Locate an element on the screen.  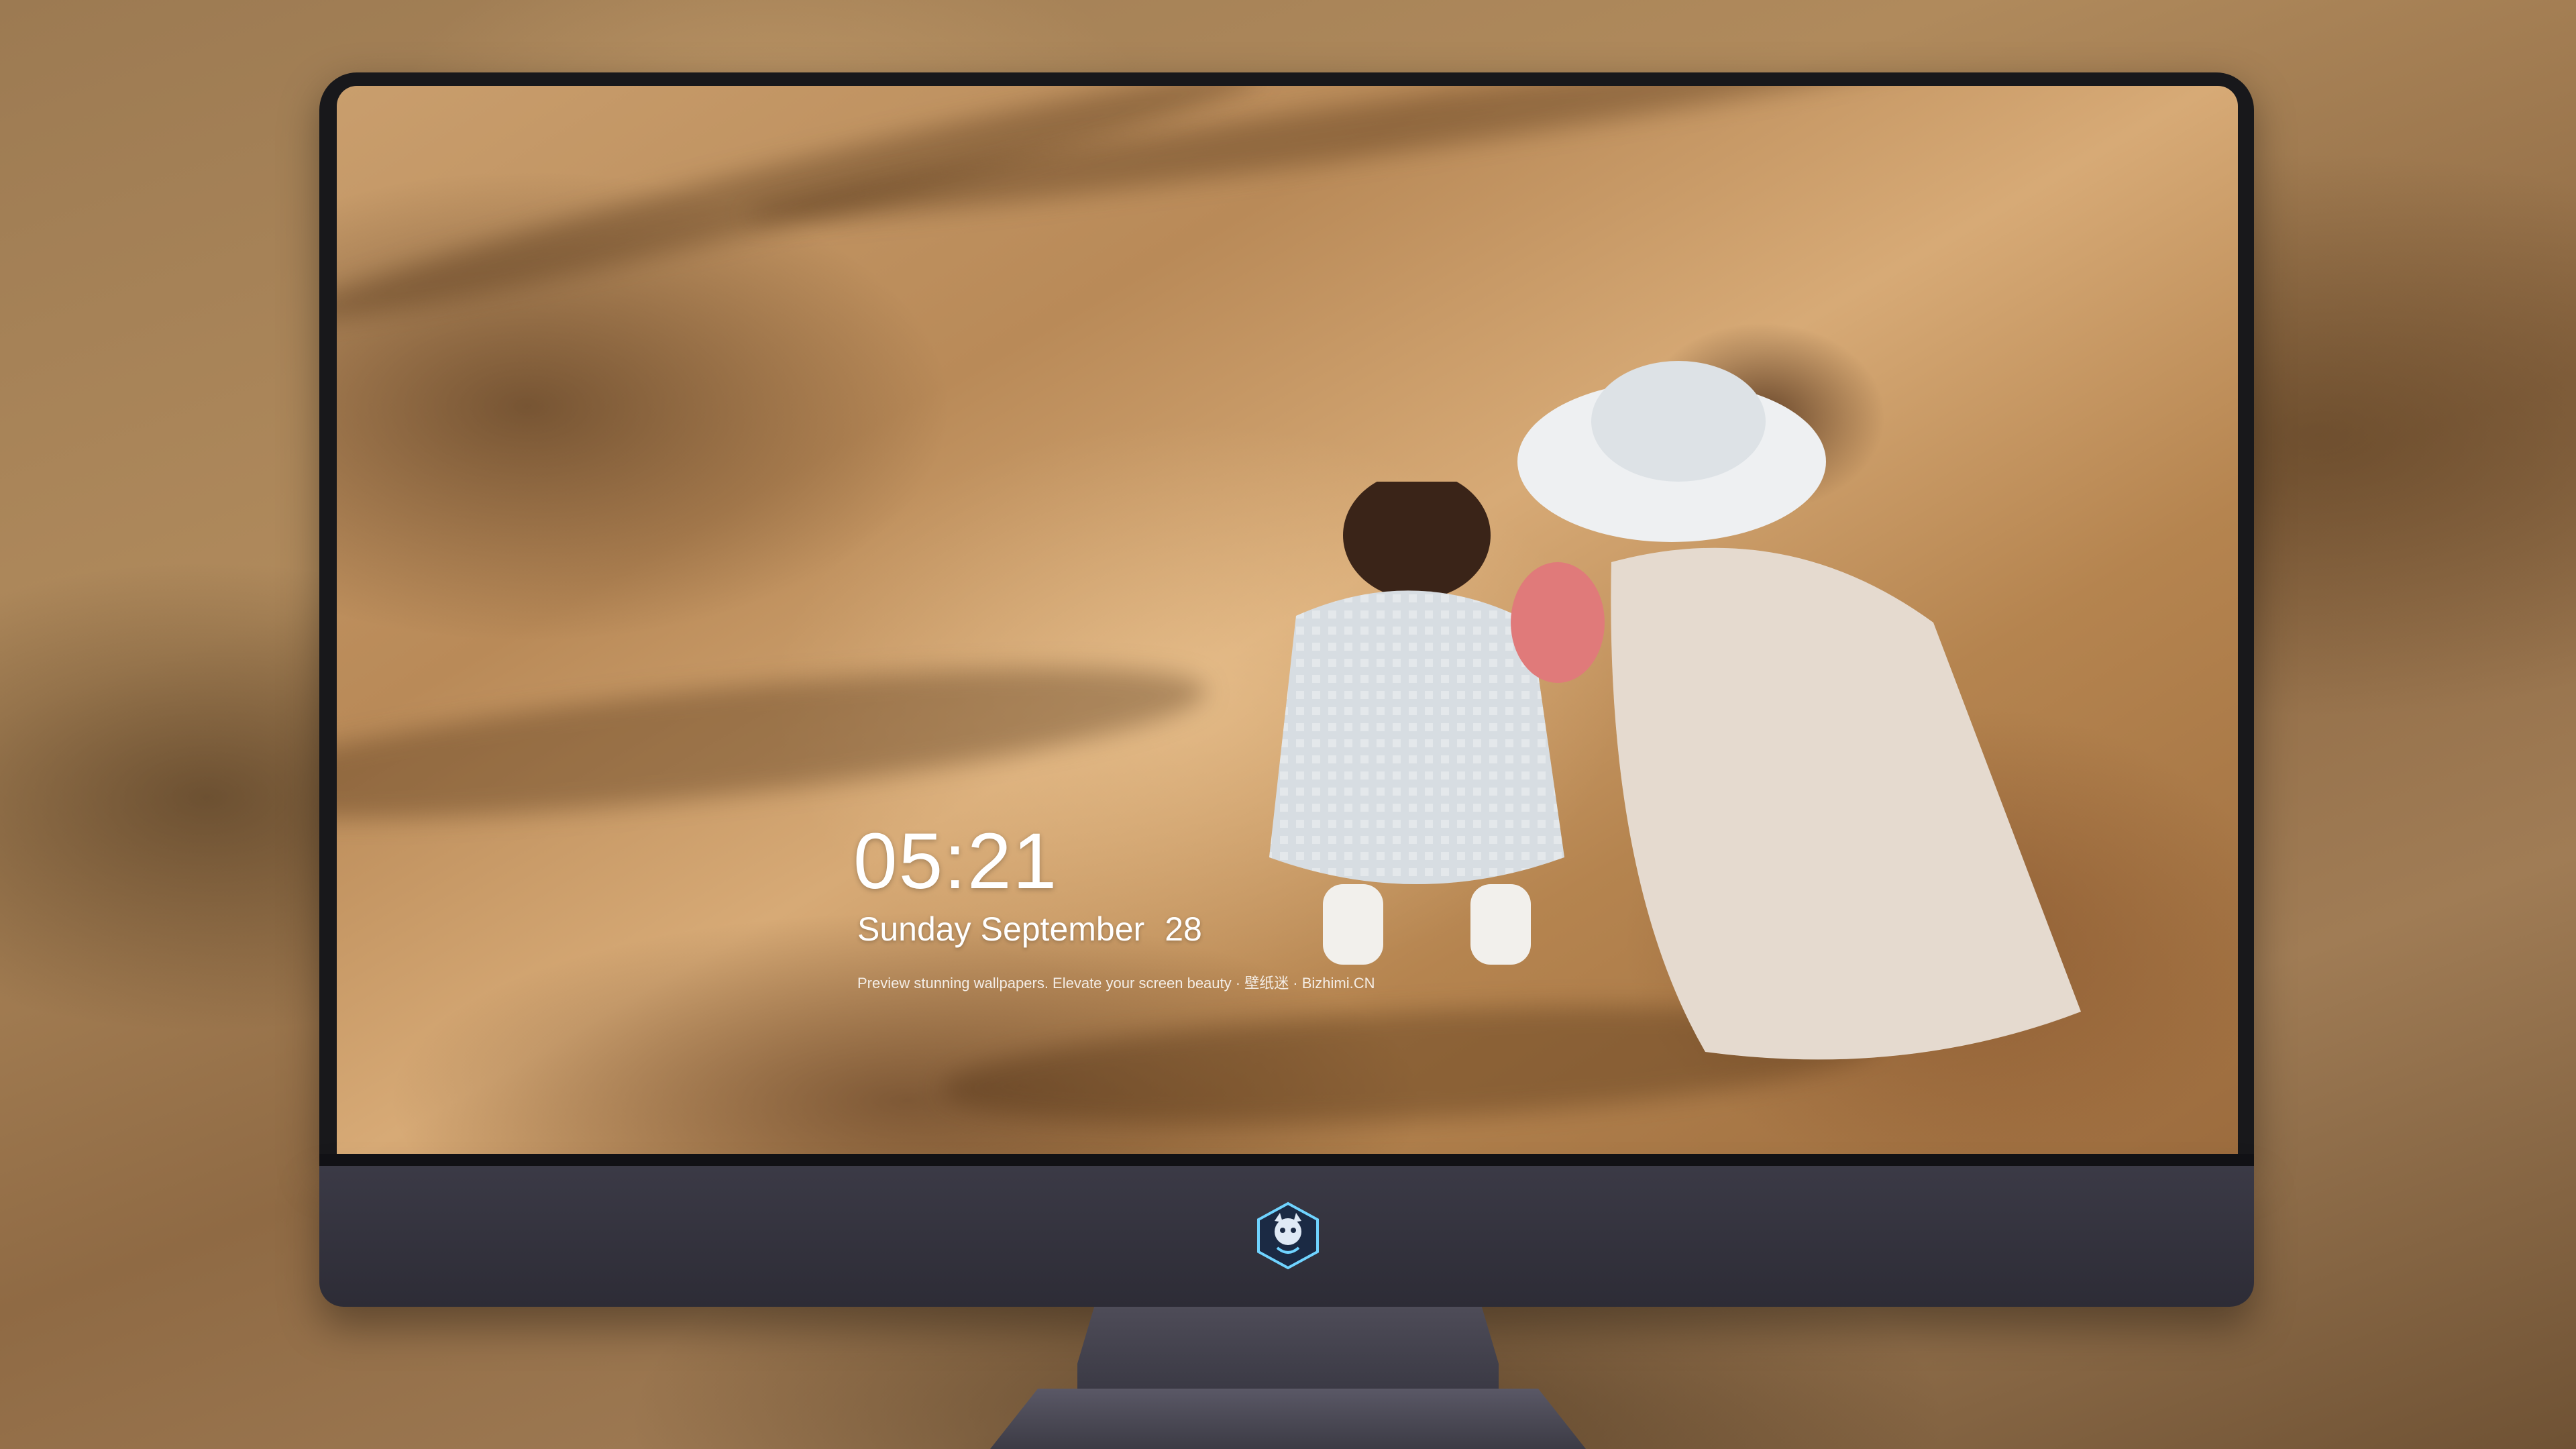
date-weekday: Sunday is located at coordinates (914, 929).